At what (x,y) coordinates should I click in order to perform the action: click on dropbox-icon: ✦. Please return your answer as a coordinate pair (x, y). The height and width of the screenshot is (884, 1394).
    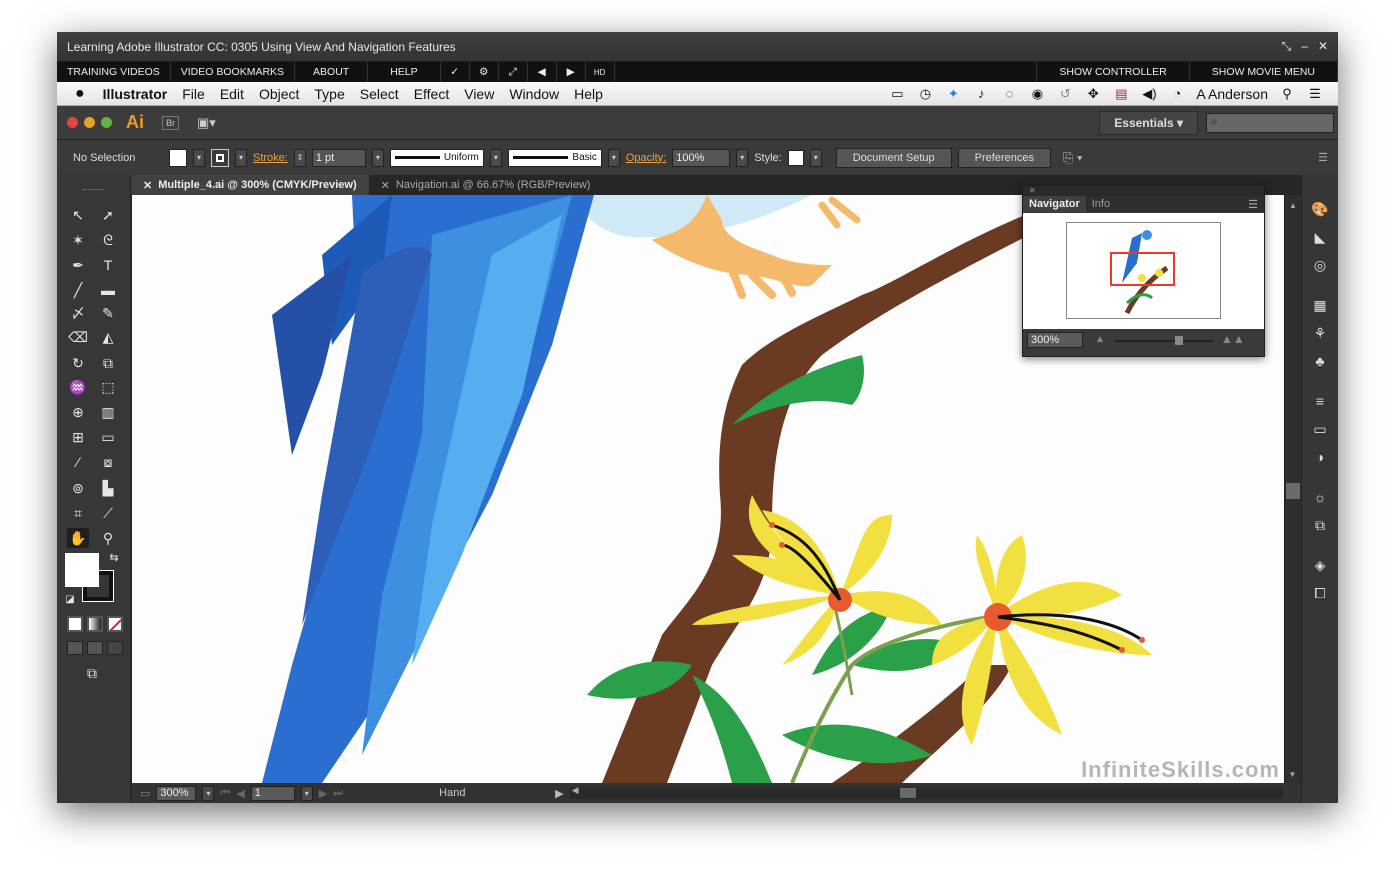
    Looking at the image, I should click on (953, 94).